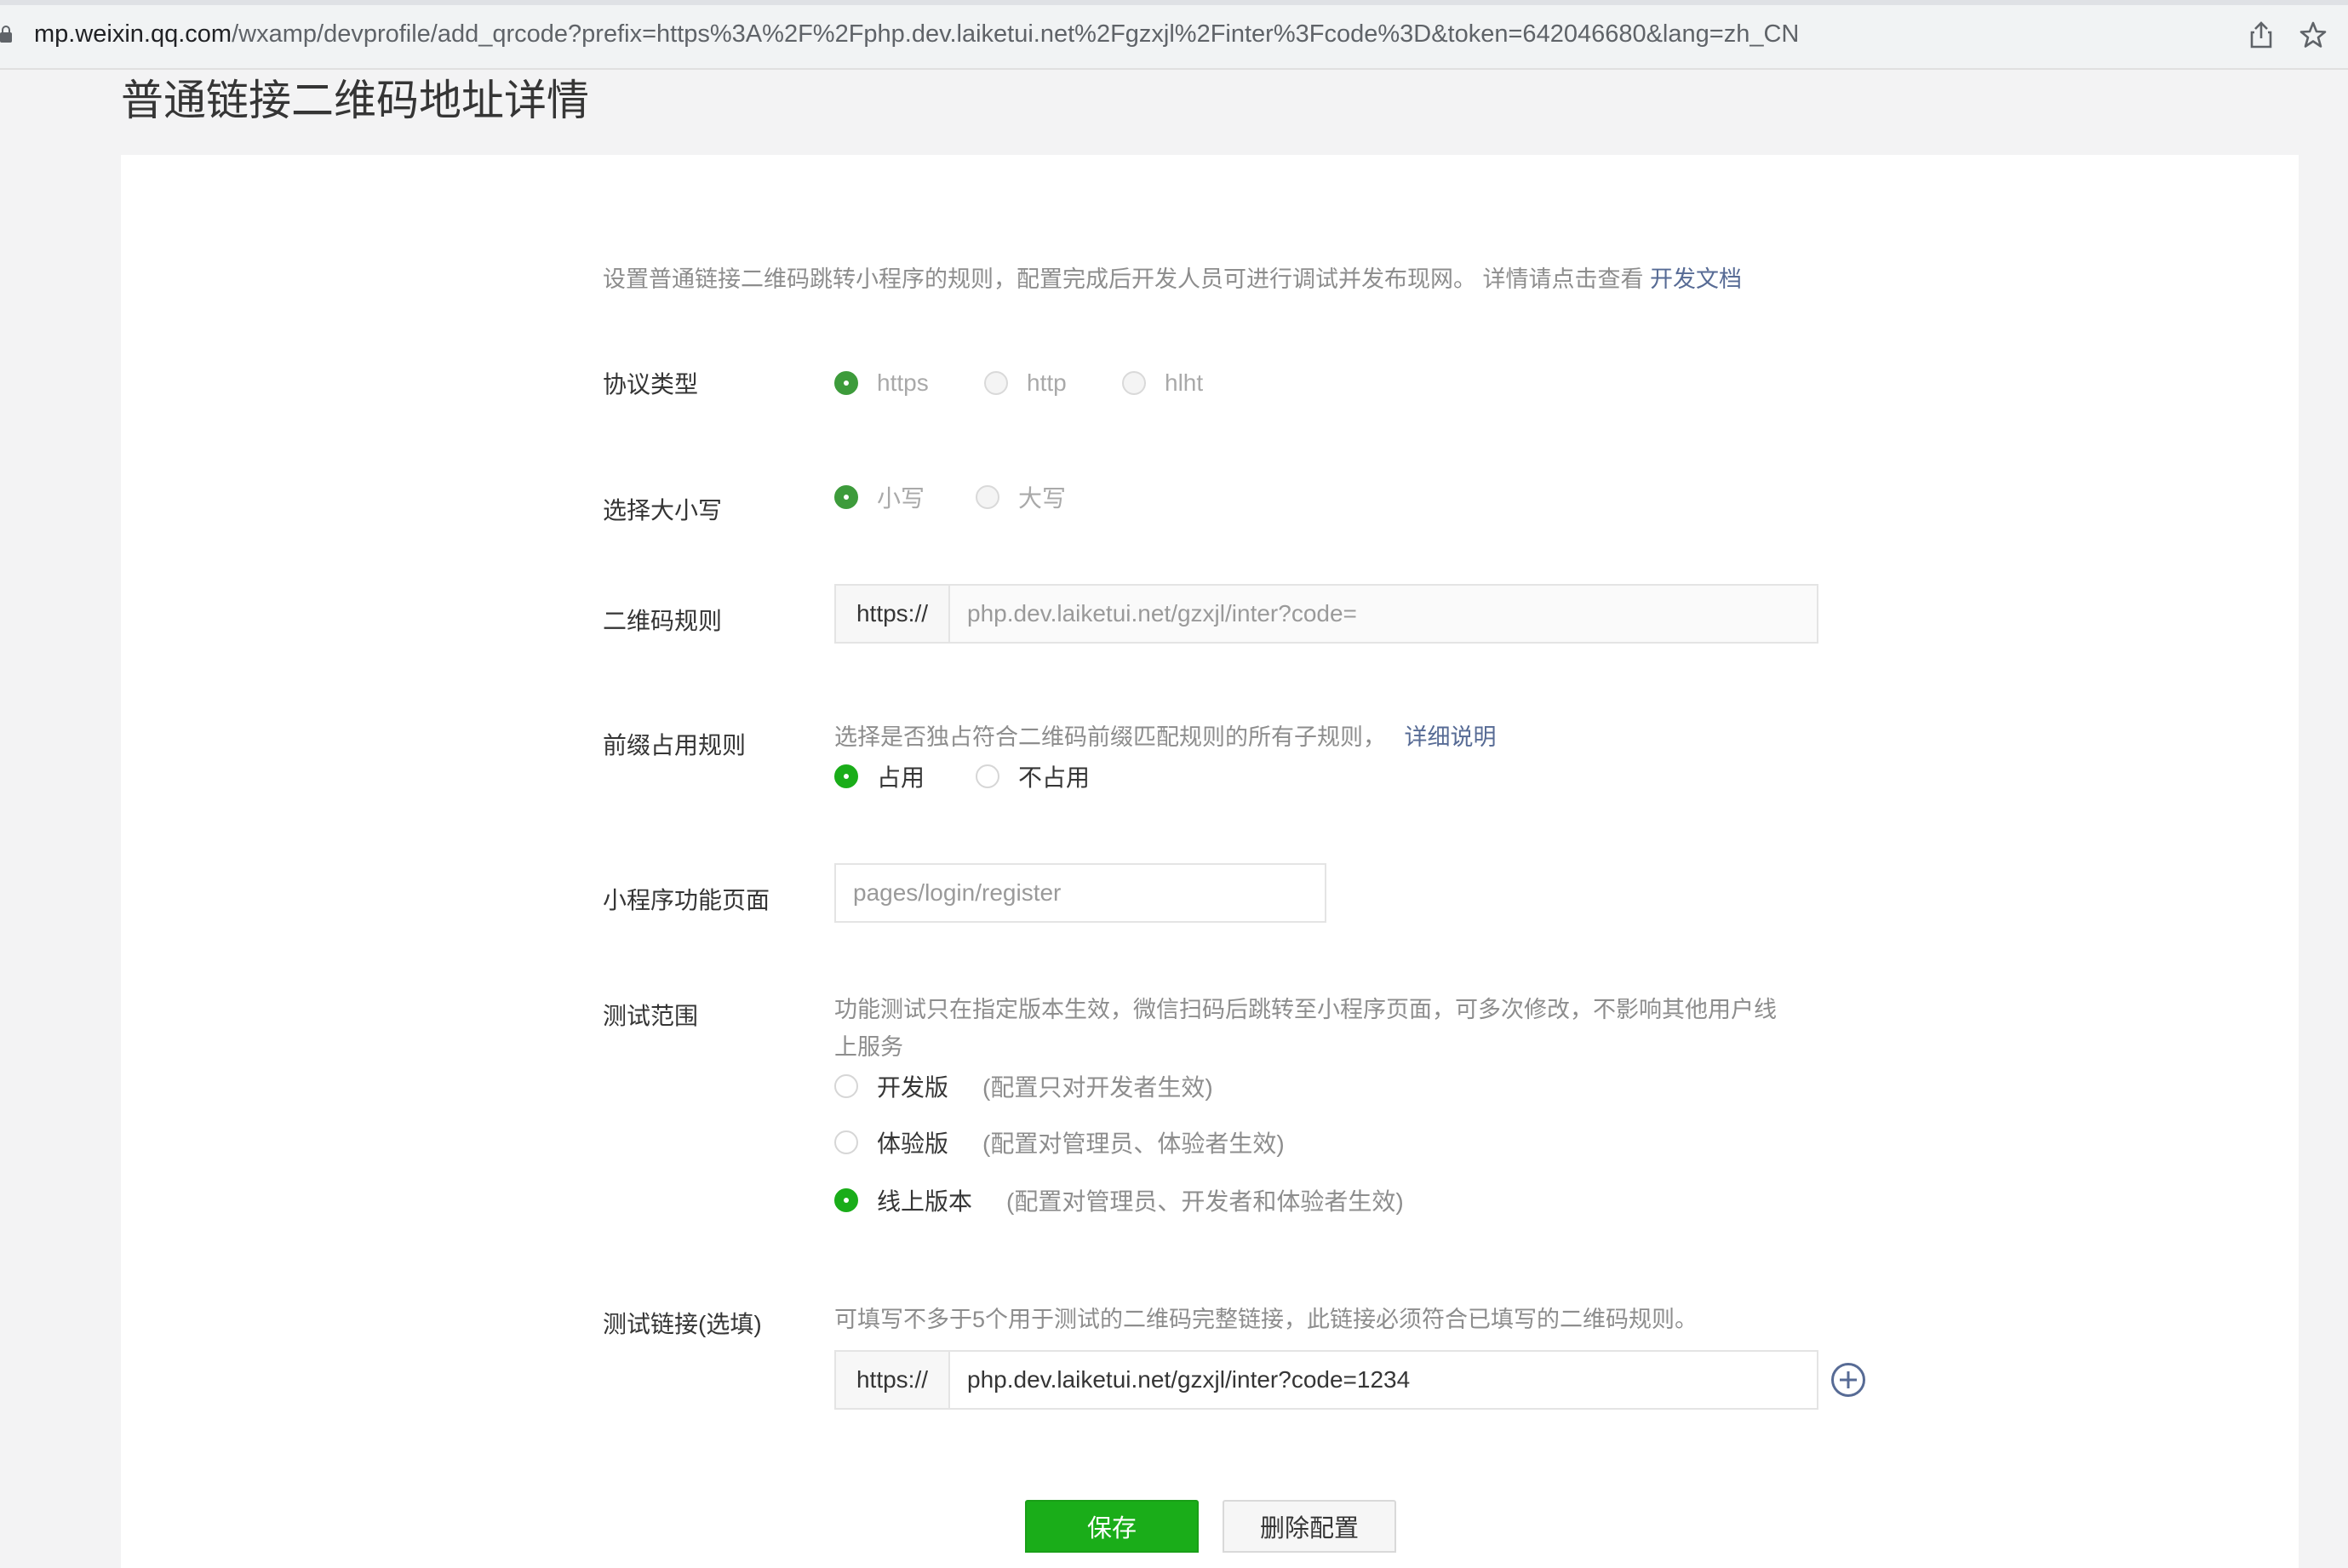  I want to click on prefix-option-occupy: 占用, so click(880, 776).